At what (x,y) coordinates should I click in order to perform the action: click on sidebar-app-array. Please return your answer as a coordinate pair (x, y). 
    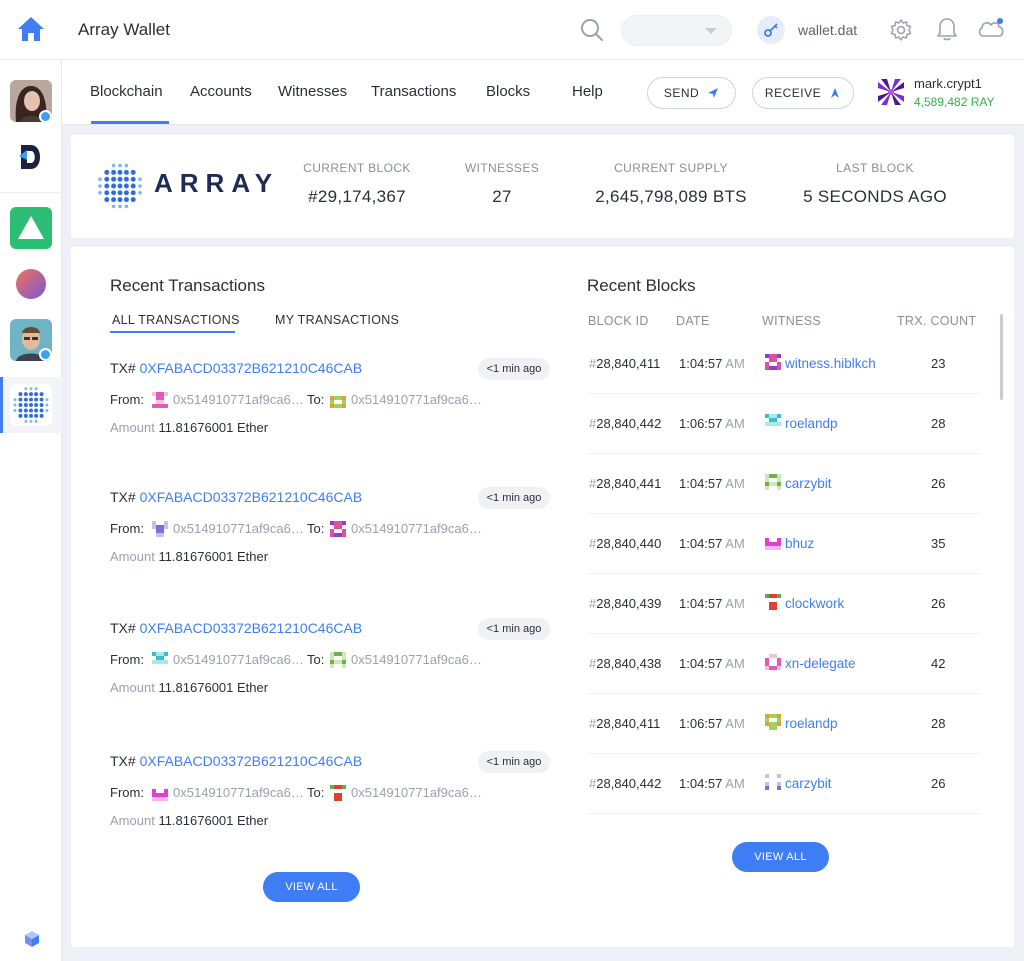
    Looking at the image, I should click on (31, 405).